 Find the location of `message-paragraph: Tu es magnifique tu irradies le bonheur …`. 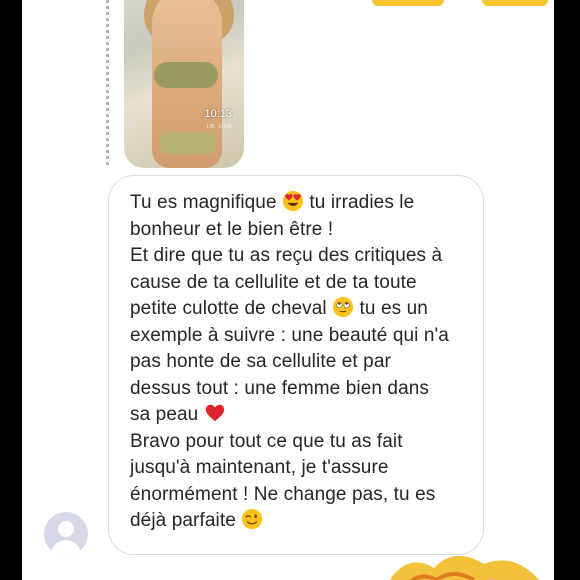

message-paragraph: Tu es magnifique tu irradies le bonheur … is located at coordinates (272, 215).